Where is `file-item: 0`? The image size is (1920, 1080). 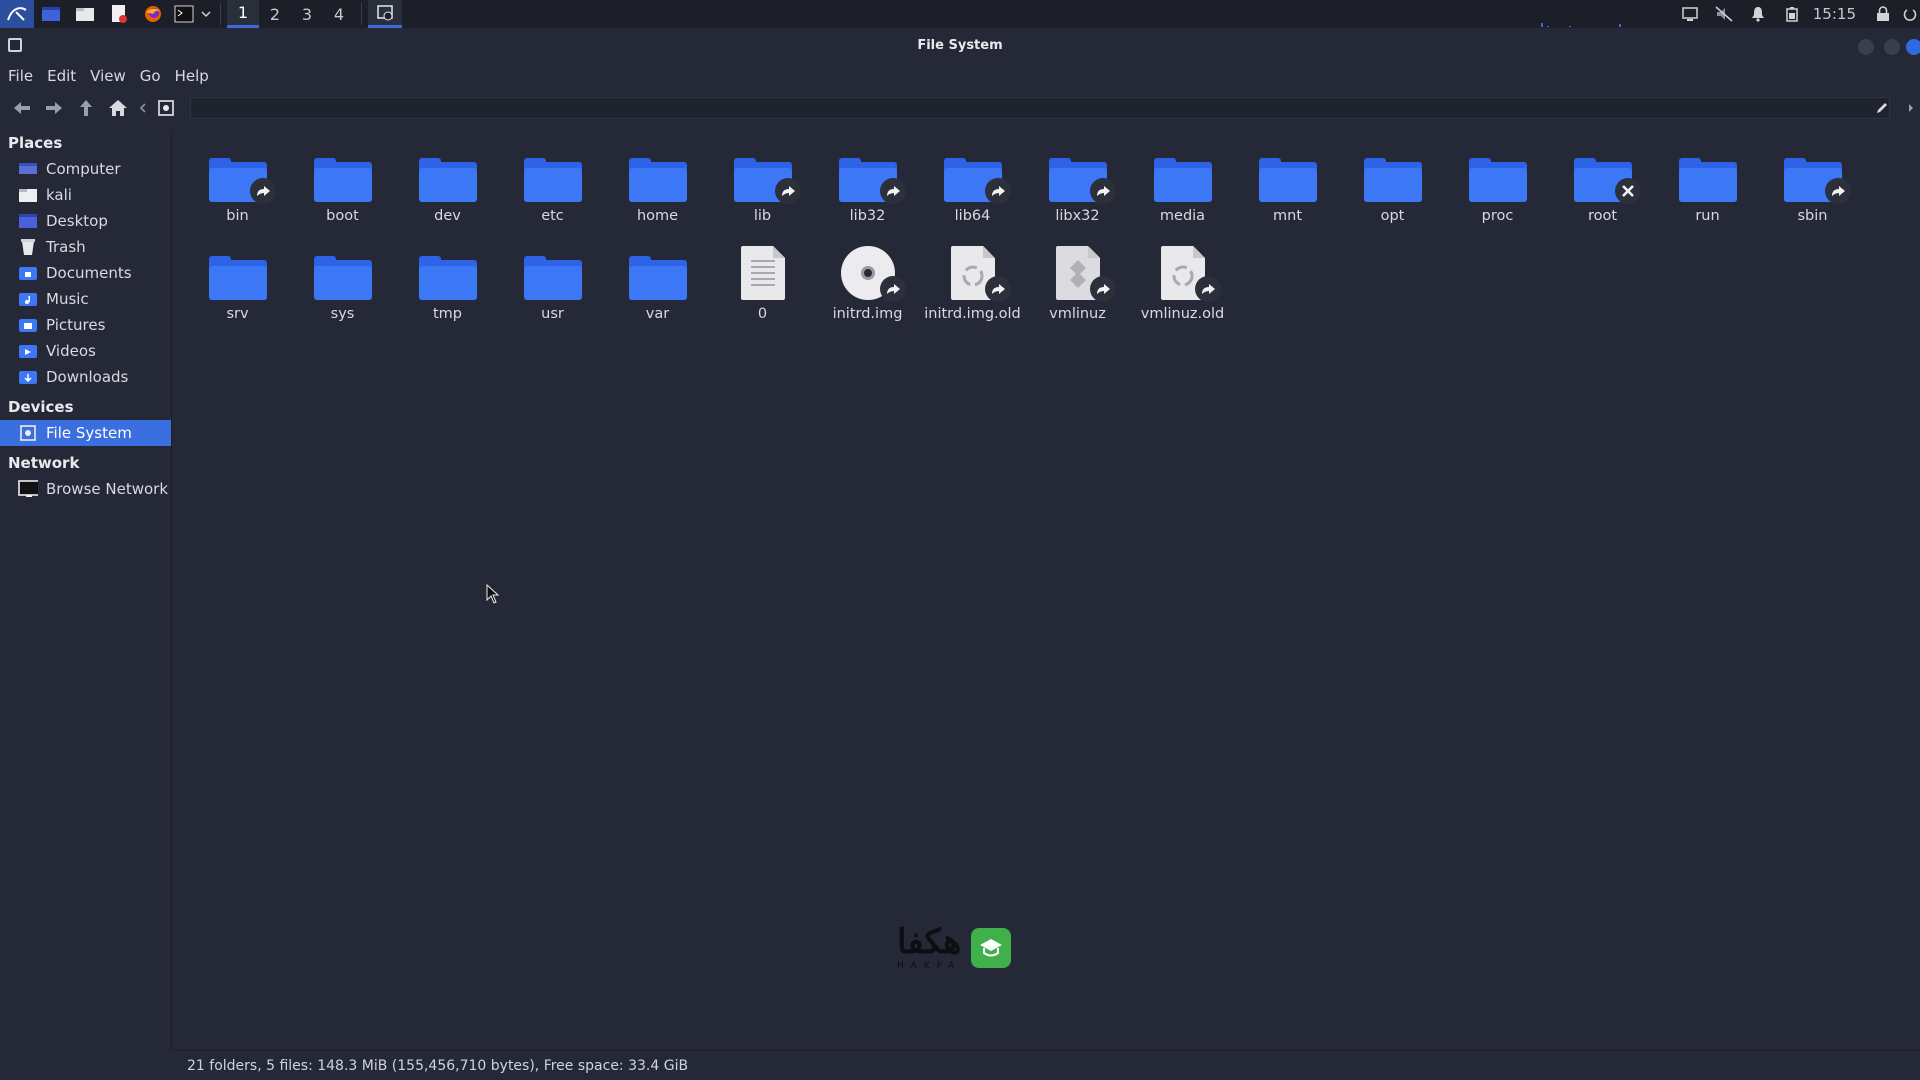 file-item: 0 is located at coordinates (762, 289).